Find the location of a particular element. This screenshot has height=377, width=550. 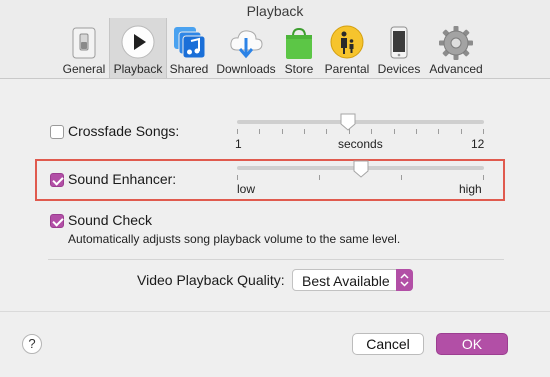

crossfade-unit-label: seconds is located at coordinates (360, 144).